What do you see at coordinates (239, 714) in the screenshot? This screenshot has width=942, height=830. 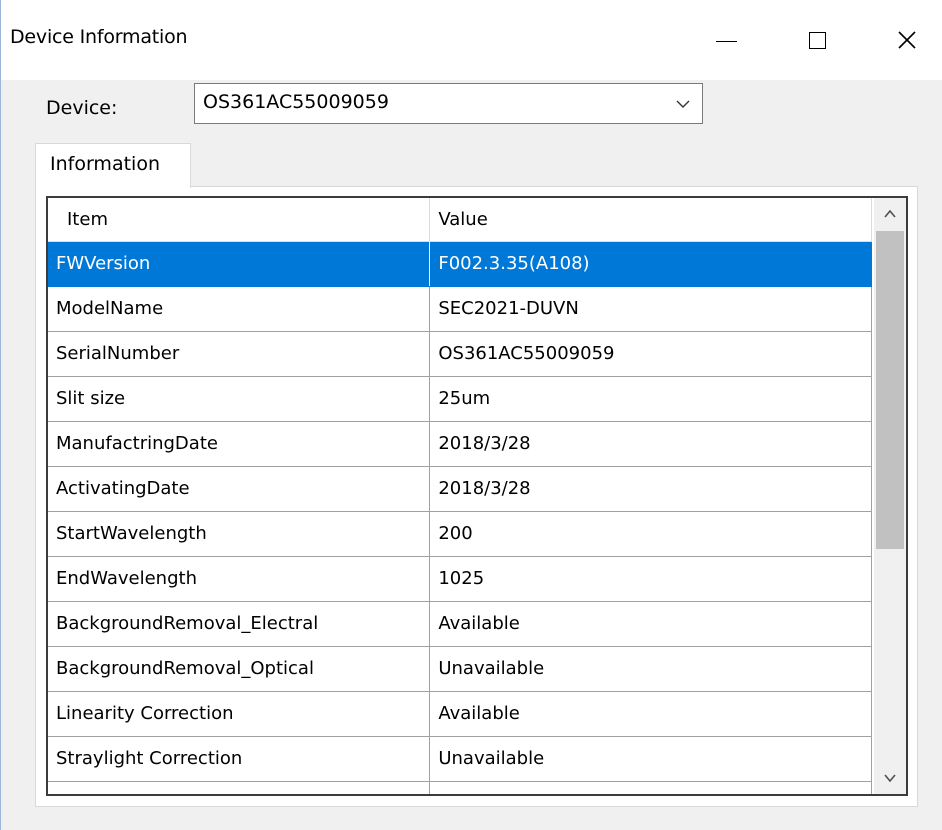 I see `item-cell: Linearity Correction` at bounding box center [239, 714].